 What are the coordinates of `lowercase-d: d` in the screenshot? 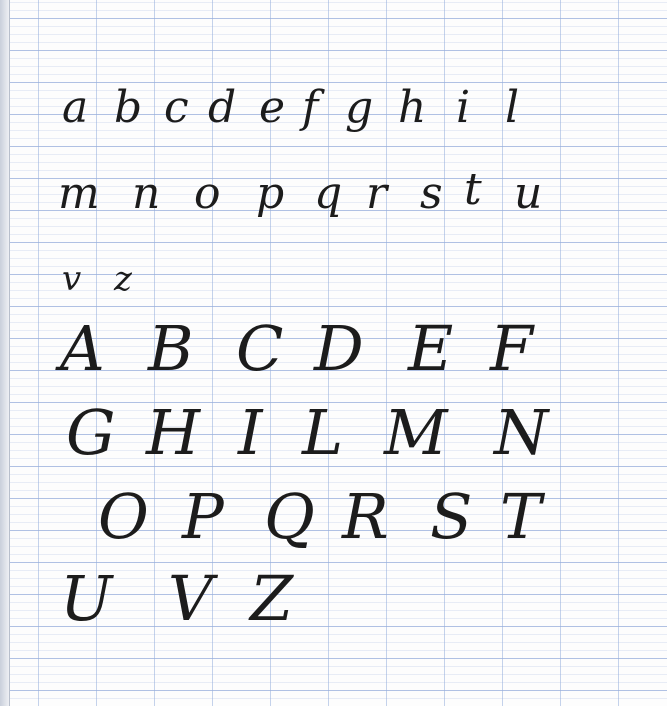 It's located at (222, 107).